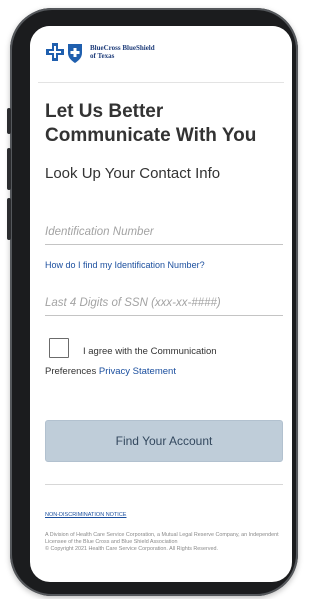 This screenshot has width=320, height=599. What do you see at coordinates (59, 348) in the screenshot?
I see `agree-checkbox` at bounding box center [59, 348].